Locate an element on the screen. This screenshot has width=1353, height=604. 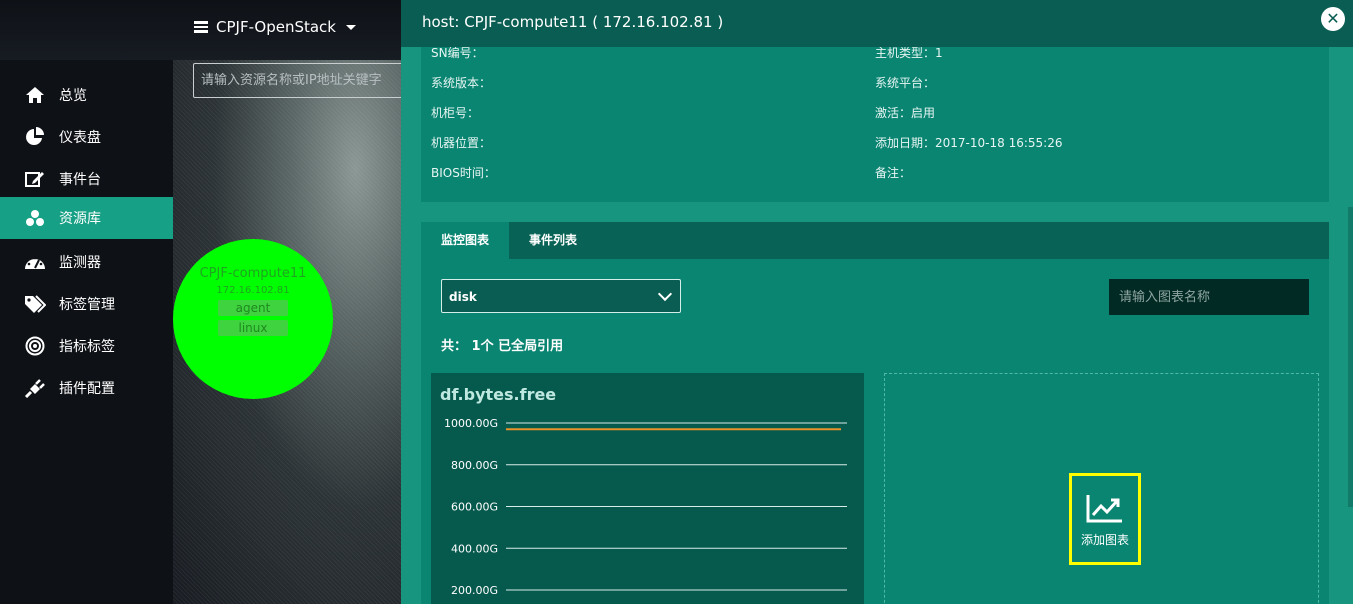
top-bar: CPJF-OpenStack is located at coordinates (200, 30).